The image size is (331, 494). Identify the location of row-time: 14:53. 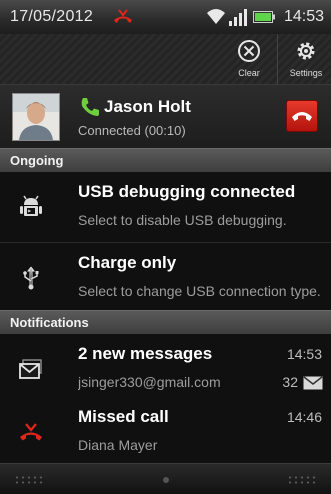
(304, 354).